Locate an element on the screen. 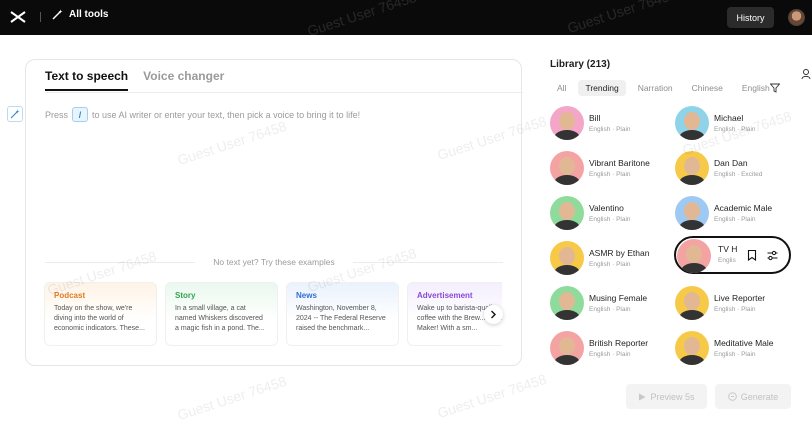  example-title: Story is located at coordinates (185, 295).